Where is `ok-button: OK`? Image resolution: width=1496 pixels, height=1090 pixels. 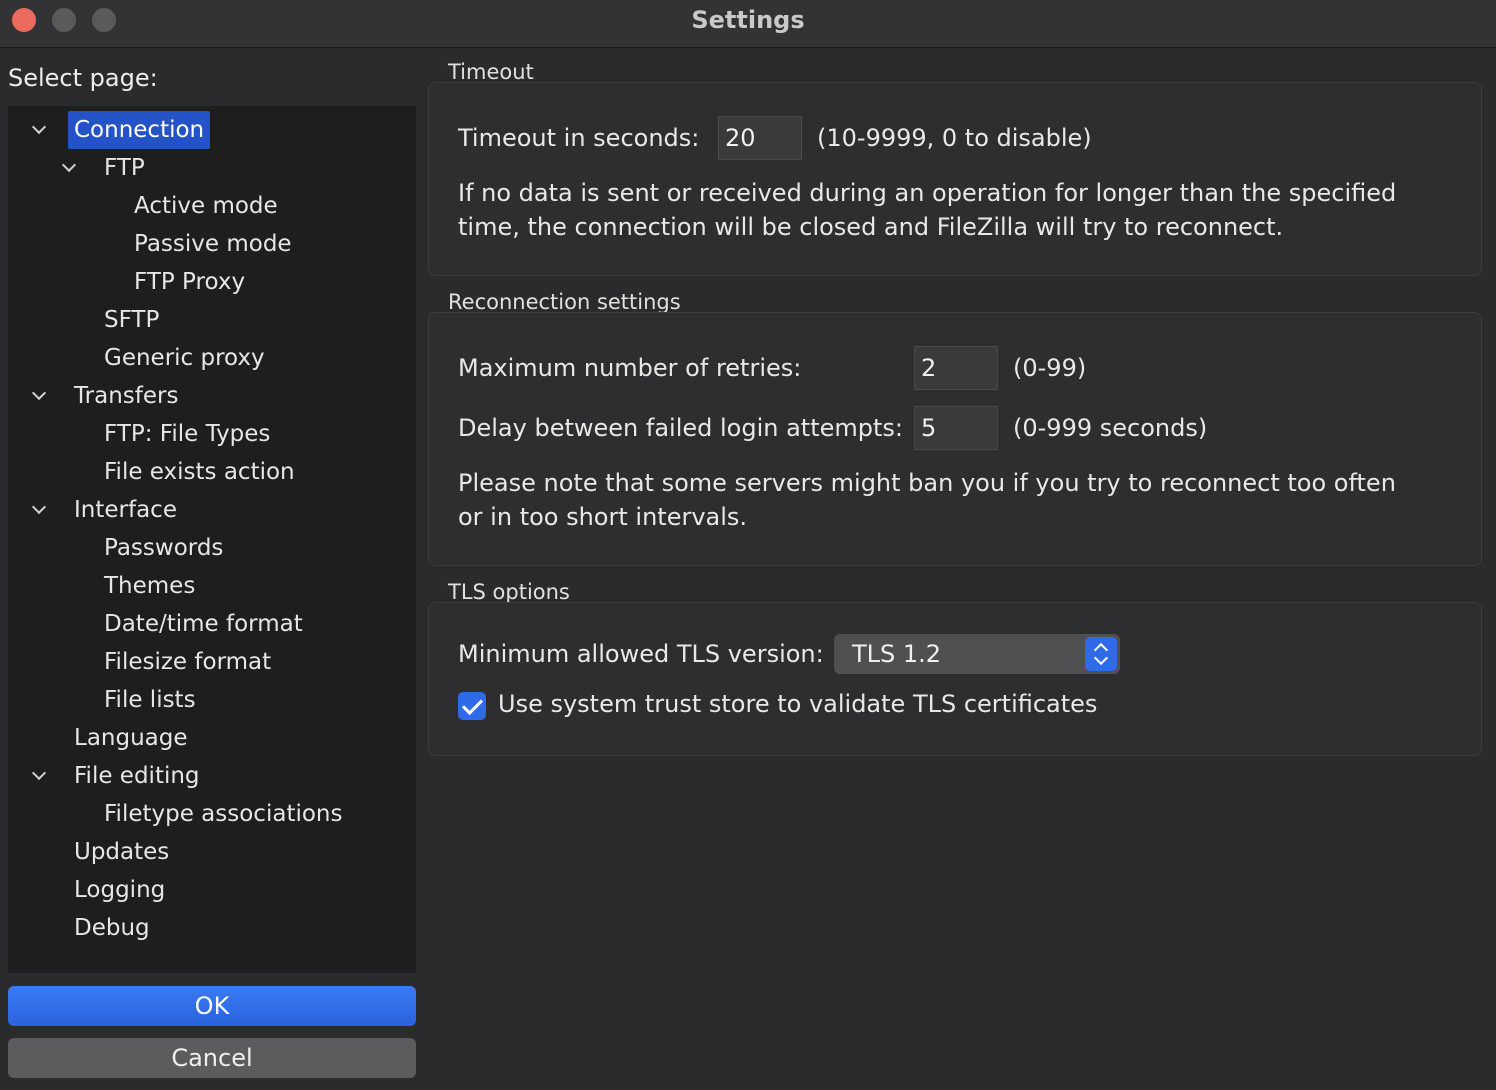 ok-button: OK is located at coordinates (212, 1006).